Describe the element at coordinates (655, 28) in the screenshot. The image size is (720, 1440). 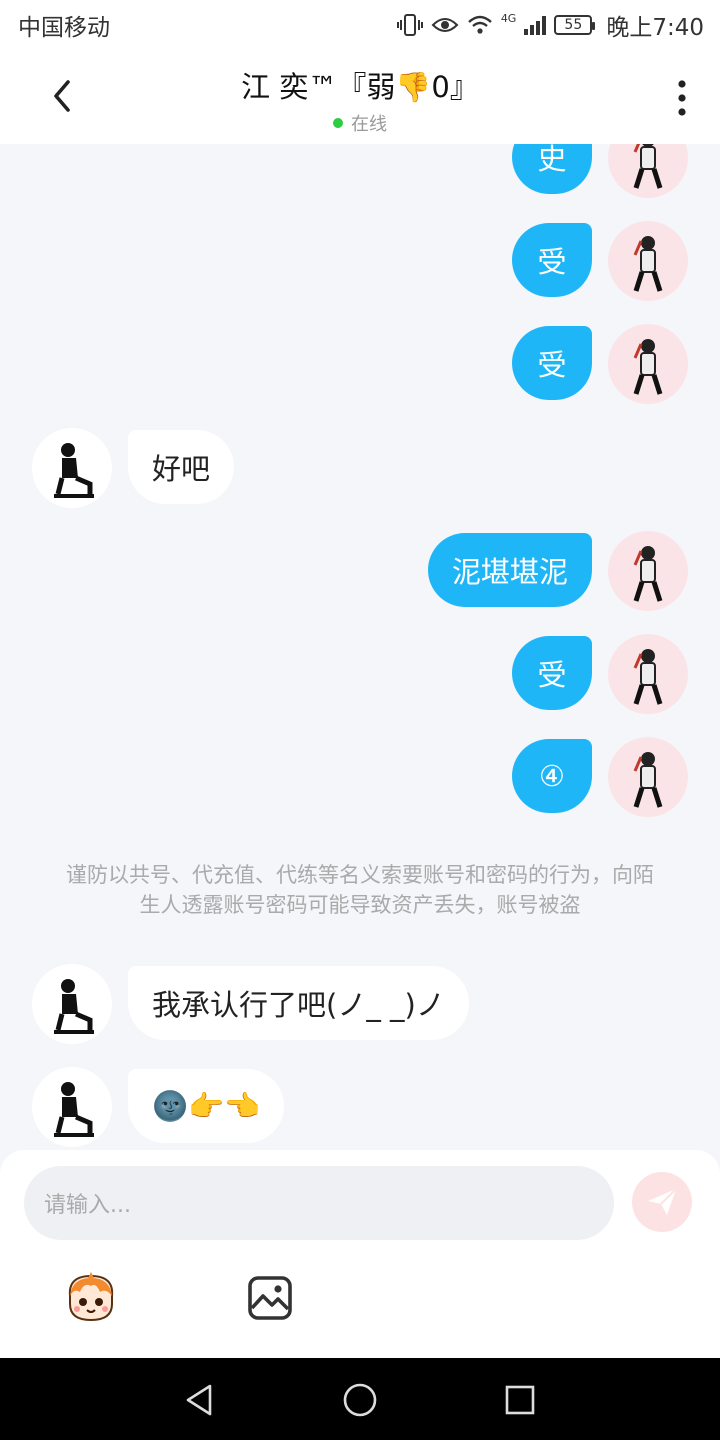
I see `status-time: 晚上7:40` at that location.